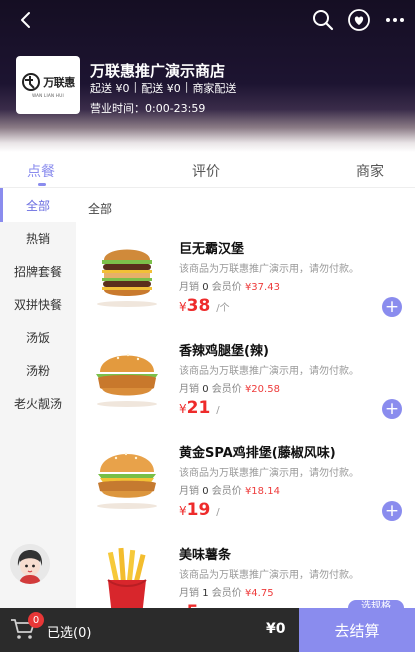 The height and width of the screenshot is (652, 415). What do you see at coordinates (214, 88) in the screenshot?
I see `delivery-type: 商家配送` at bounding box center [214, 88].